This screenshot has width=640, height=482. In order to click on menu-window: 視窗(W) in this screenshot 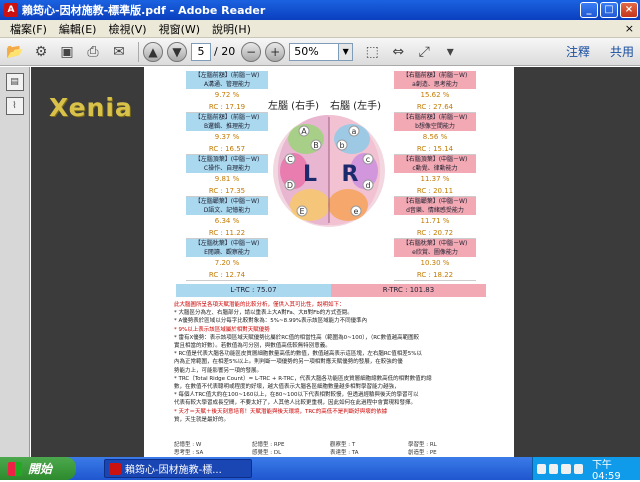, I will do `click(179, 29)`.